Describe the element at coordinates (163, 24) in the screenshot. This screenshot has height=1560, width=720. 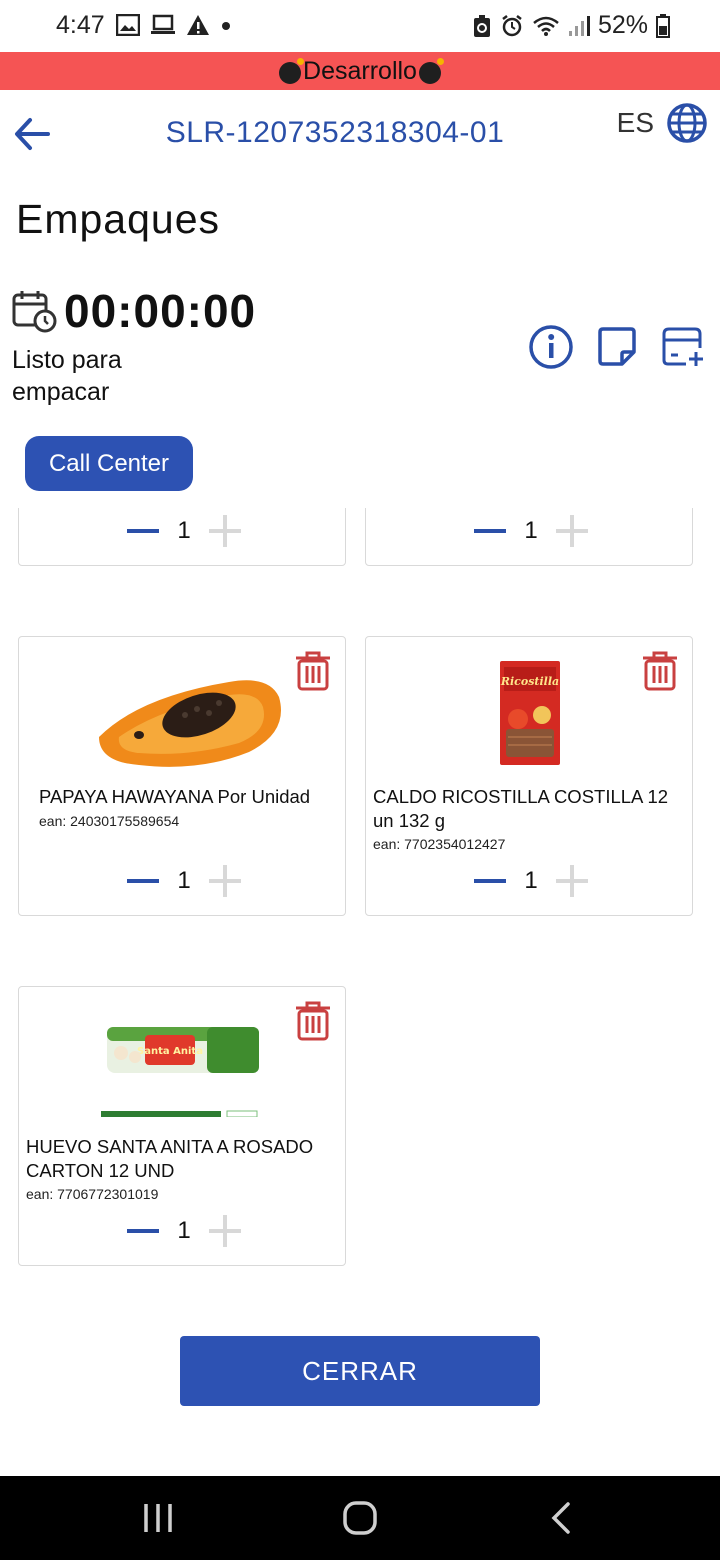
I see `laptop-icon` at that location.